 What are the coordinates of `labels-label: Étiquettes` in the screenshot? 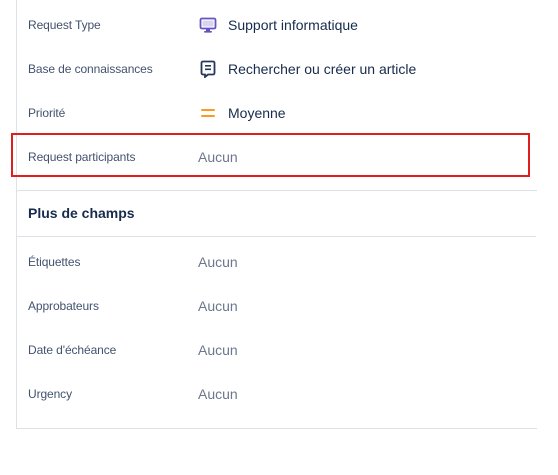 It's located at (54, 262).